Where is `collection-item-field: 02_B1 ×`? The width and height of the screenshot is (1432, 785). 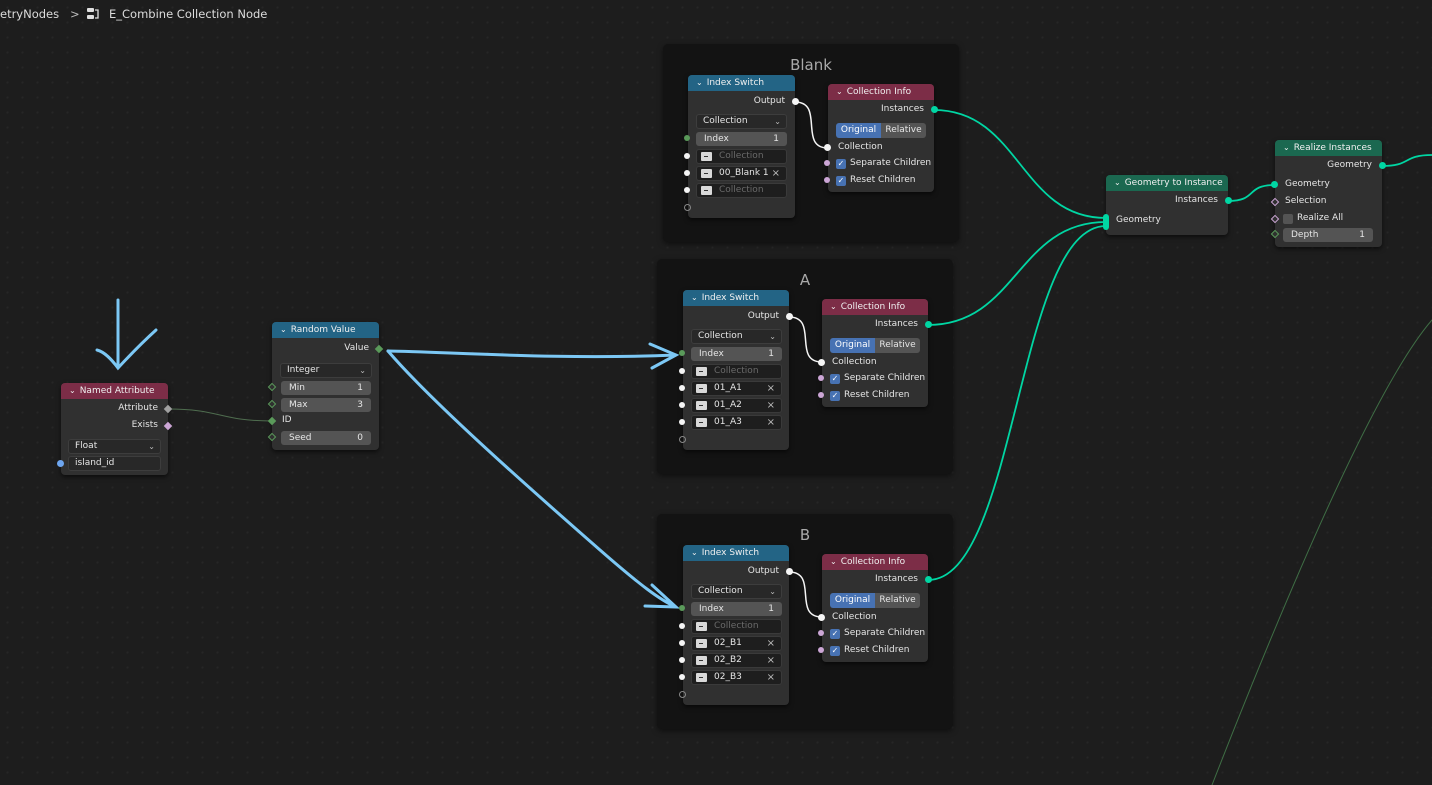
collection-item-field: 02_B1 × is located at coordinates (736, 643).